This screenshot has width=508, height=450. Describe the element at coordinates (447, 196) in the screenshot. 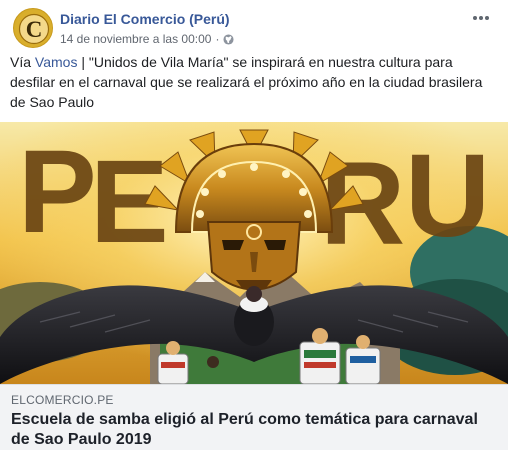

I see `image-letter-u: U` at that location.